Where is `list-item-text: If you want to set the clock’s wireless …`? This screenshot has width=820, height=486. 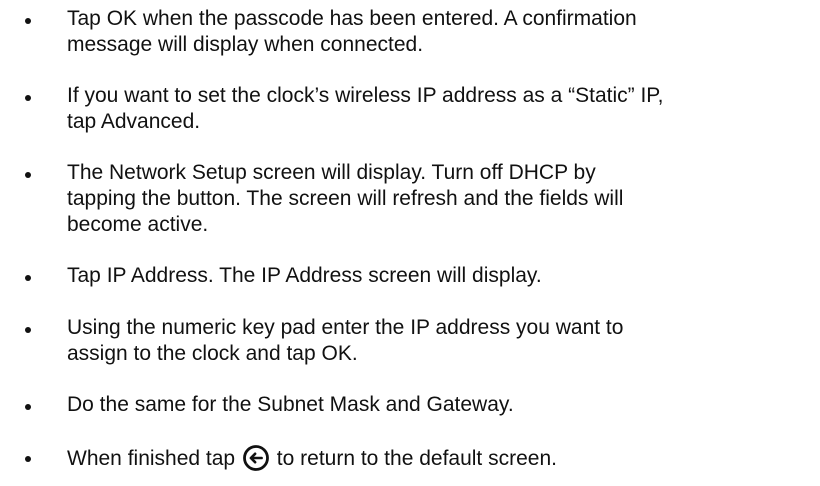 list-item-text: If you want to set the clock’s wireless … is located at coordinates (437, 109).